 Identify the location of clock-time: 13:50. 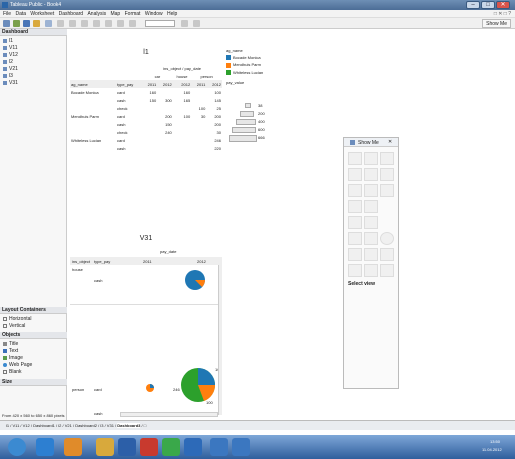
(495, 441).